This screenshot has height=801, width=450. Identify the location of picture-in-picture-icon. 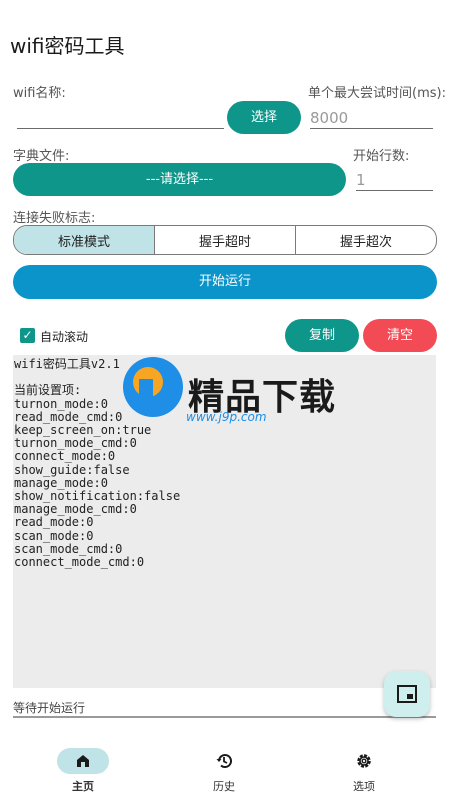
(407, 694).